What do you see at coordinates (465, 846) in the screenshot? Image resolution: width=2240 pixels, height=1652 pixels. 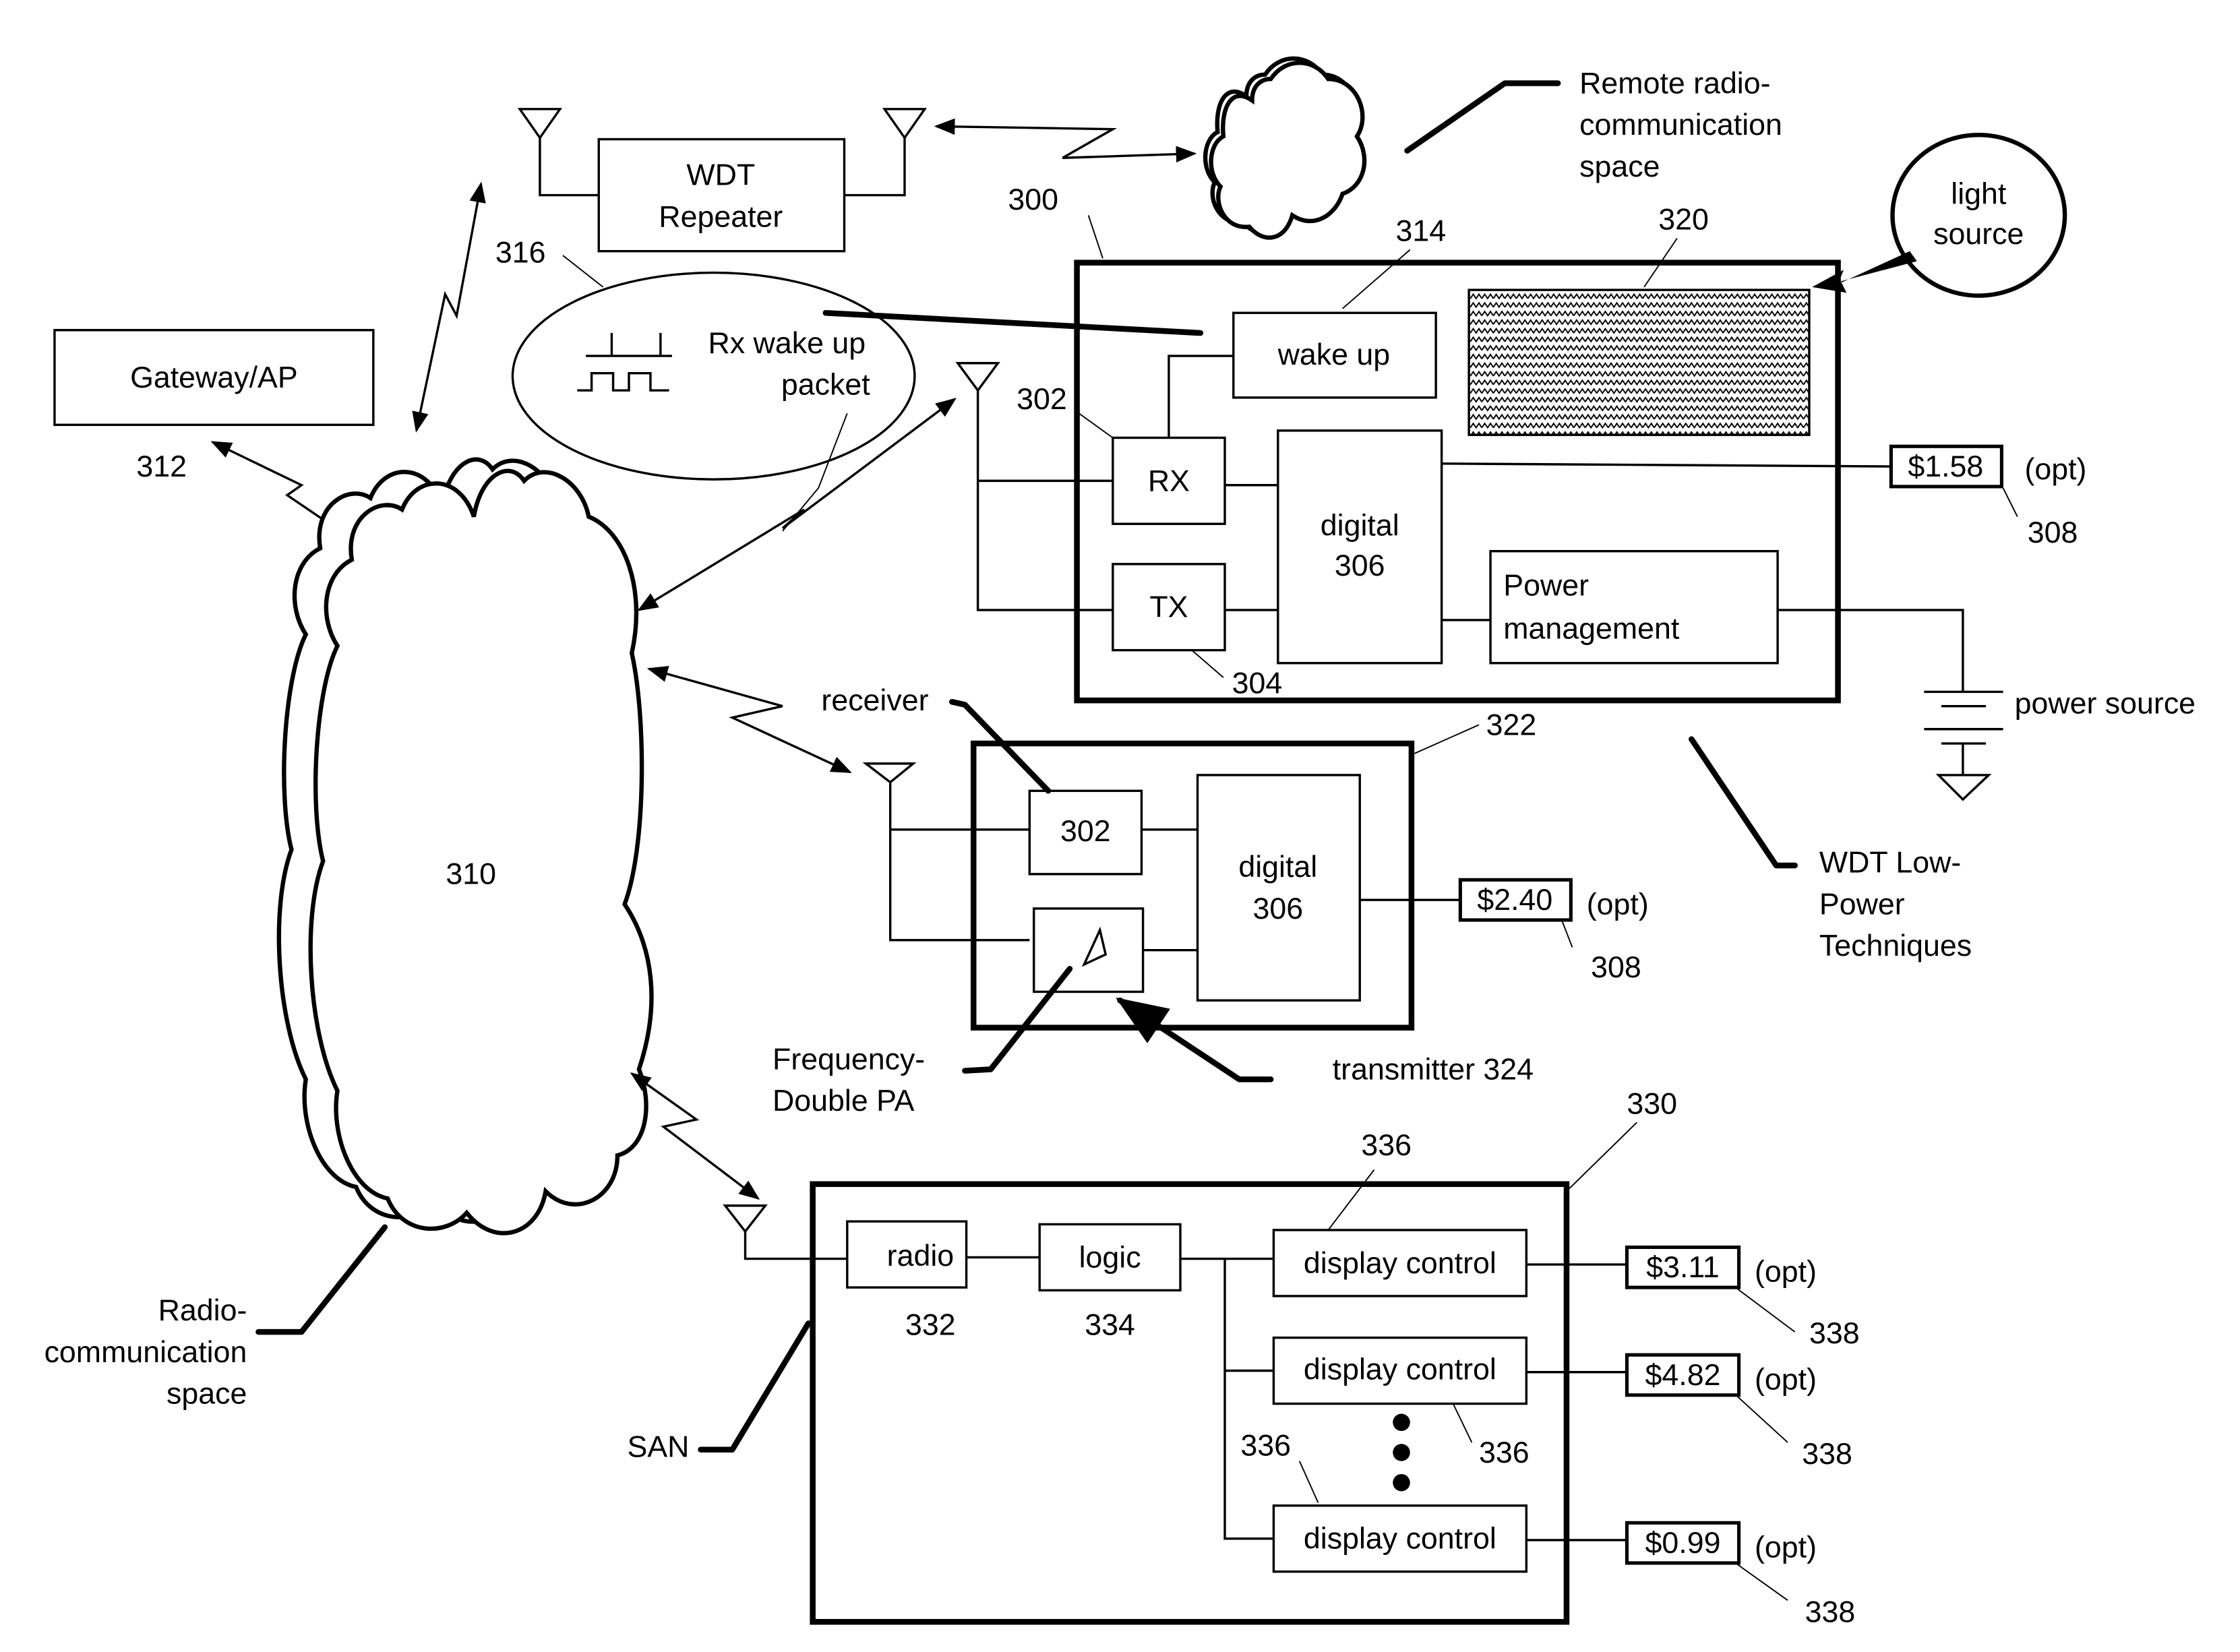 I see `radio-cloud-310: 310` at bounding box center [465, 846].